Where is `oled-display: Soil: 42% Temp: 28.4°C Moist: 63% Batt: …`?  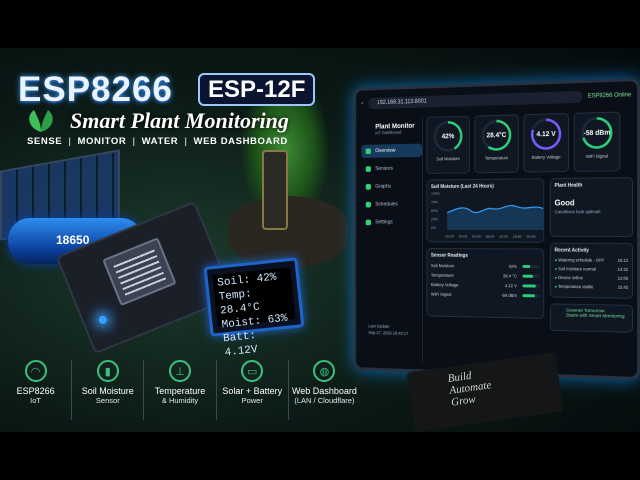 oled-display: Soil: 42% Temp: 28.4°C Moist: 63% Batt: … is located at coordinates (254, 296).